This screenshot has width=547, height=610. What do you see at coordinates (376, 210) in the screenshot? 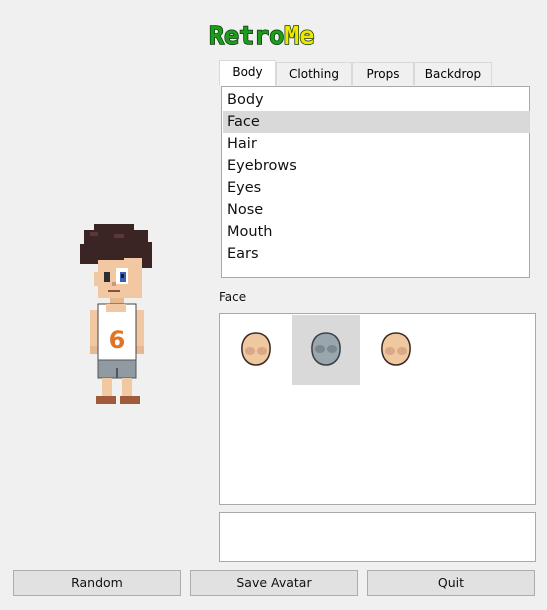
I see `list-item-nose: Nose` at bounding box center [376, 210].